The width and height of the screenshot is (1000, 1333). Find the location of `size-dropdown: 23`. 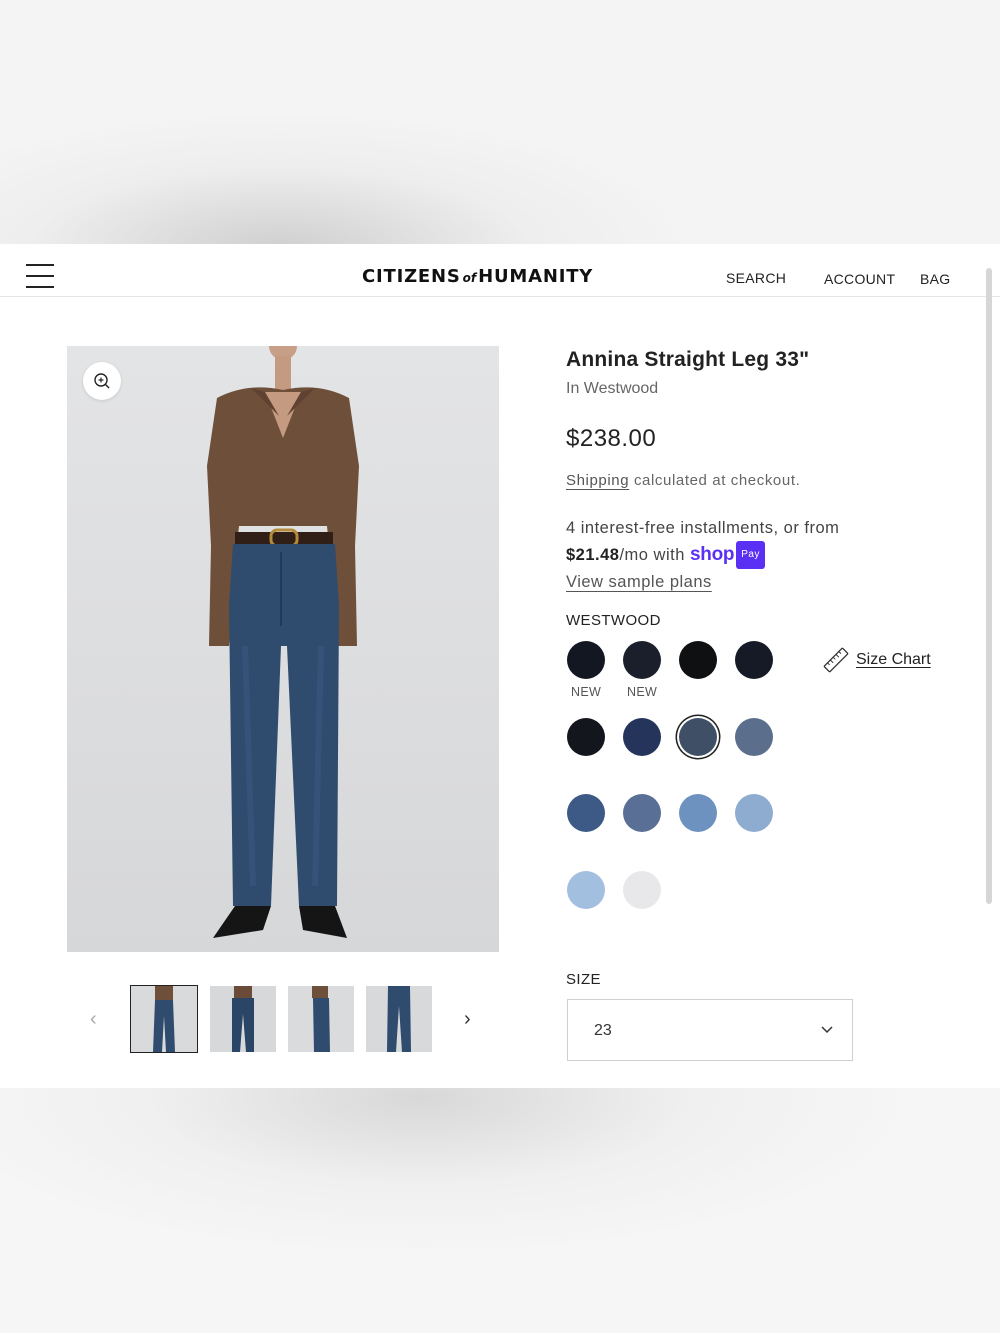

size-dropdown: 23 is located at coordinates (710, 1030).